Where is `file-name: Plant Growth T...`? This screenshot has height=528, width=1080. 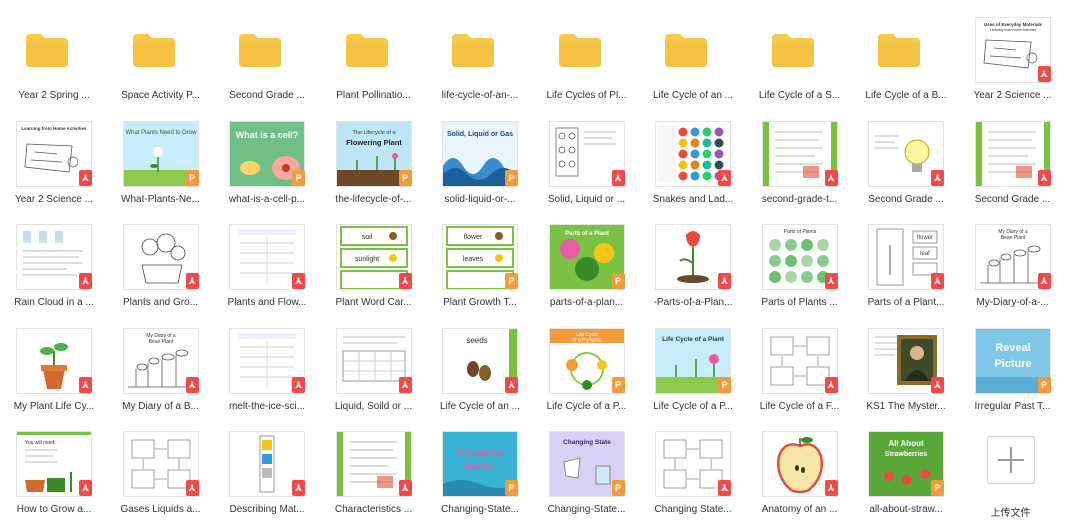 file-name: Plant Growth T... is located at coordinates (480, 302).